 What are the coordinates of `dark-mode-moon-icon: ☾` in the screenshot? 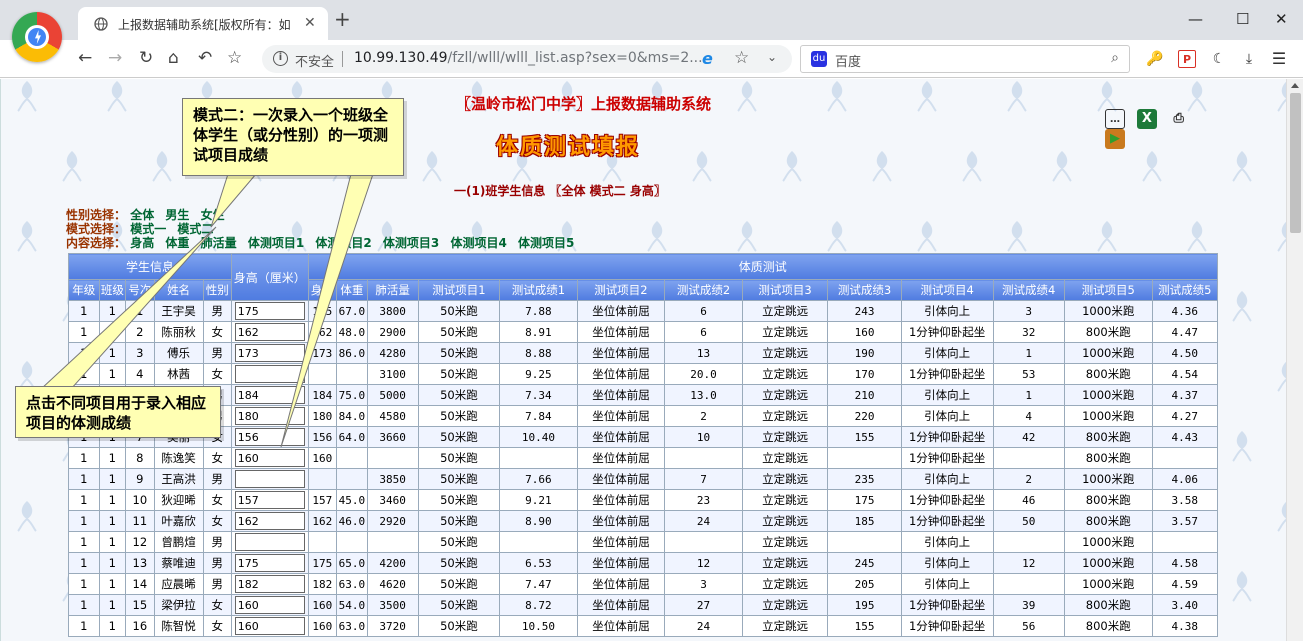 It's located at (1219, 59).